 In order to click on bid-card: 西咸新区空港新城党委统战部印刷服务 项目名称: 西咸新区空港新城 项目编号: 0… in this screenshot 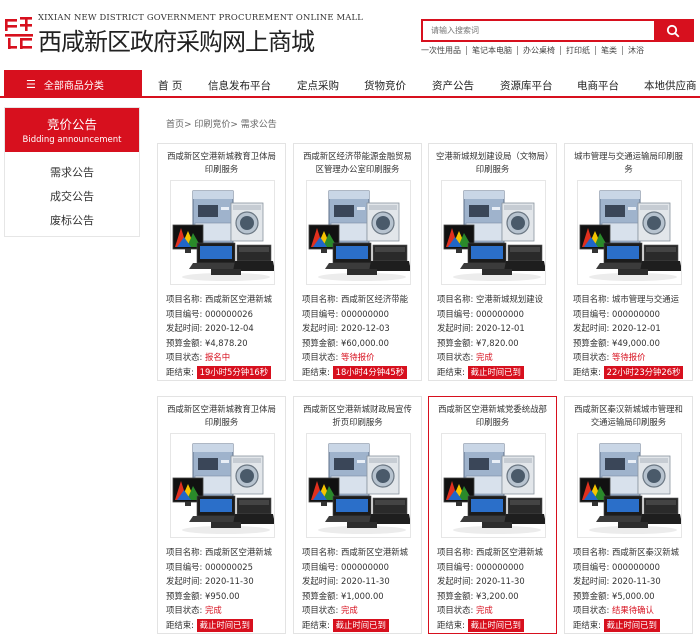, I will do `click(492, 515)`.